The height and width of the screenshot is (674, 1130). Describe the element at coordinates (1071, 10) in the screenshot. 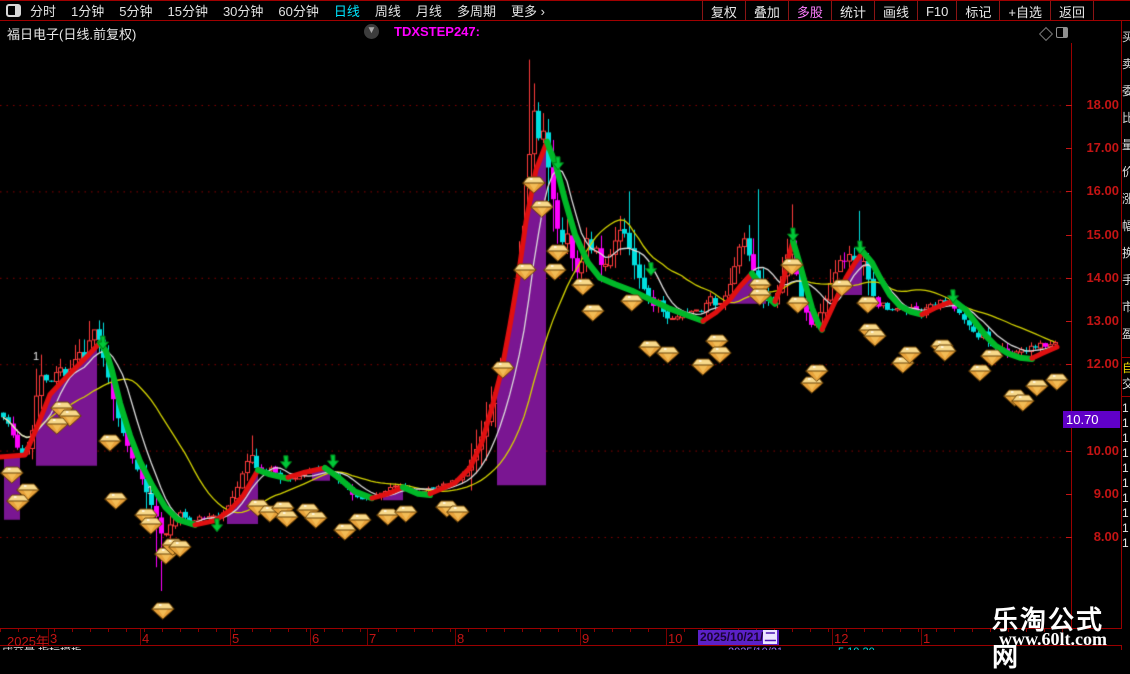

I see `tool-fanhui: 返回` at that location.